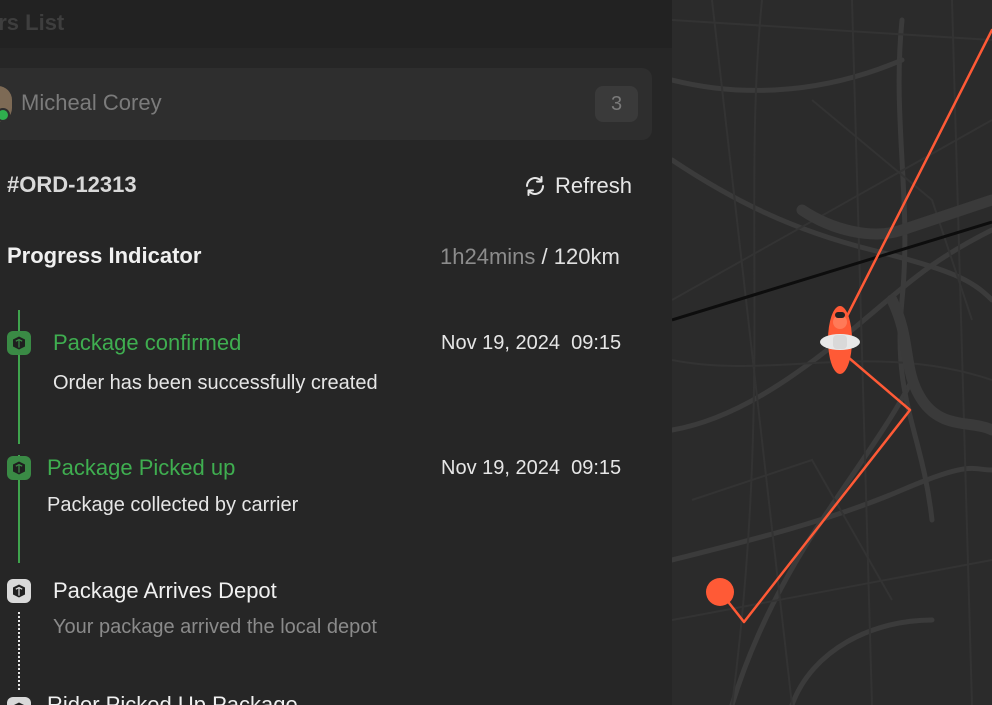 This screenshot has width=992, height=705. Describe the element at coordinates (616, 104) in the screenshot. I see `order-count-badge: 3` at that location.